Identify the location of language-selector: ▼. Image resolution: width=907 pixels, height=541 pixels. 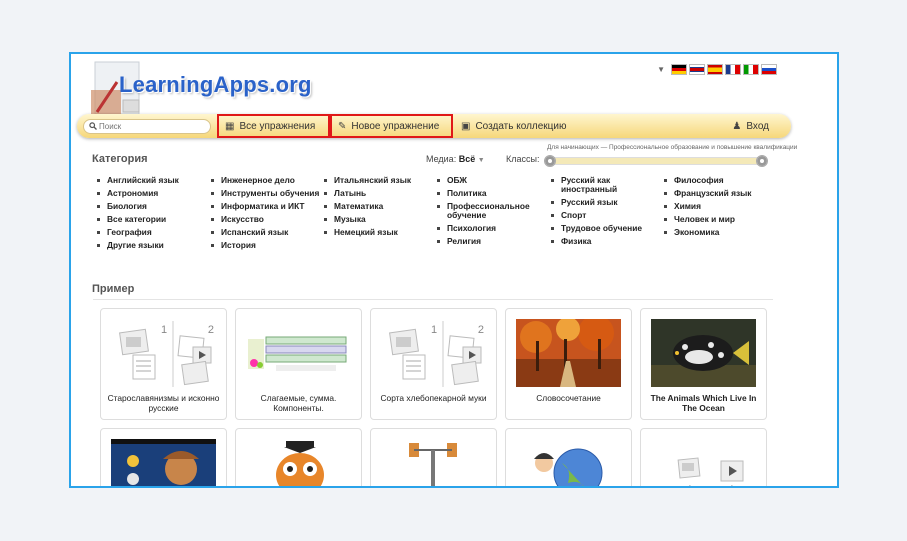
(717, 69).